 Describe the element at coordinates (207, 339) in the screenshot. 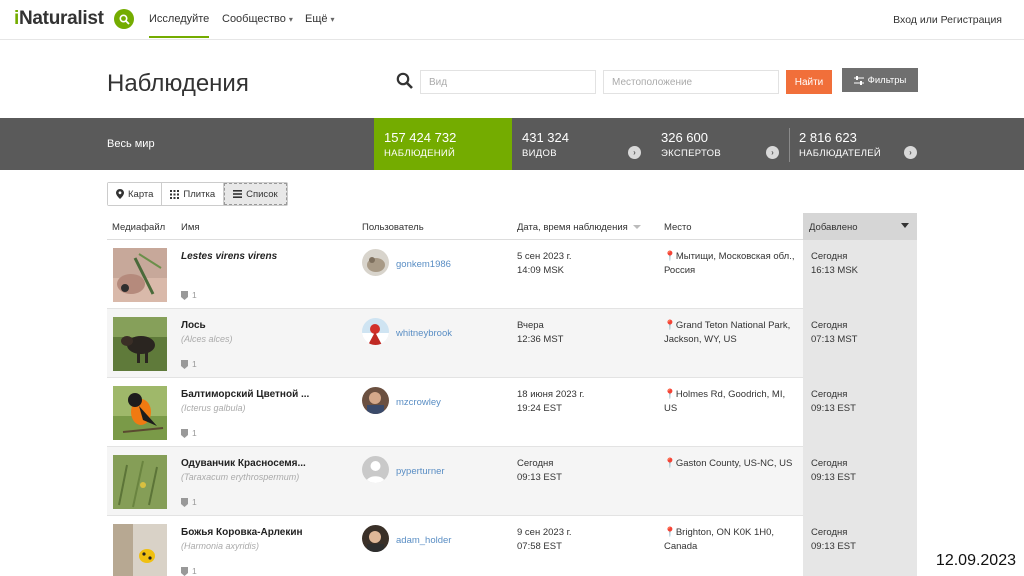

I see `scientific-name: (Alces alces)` at that location.